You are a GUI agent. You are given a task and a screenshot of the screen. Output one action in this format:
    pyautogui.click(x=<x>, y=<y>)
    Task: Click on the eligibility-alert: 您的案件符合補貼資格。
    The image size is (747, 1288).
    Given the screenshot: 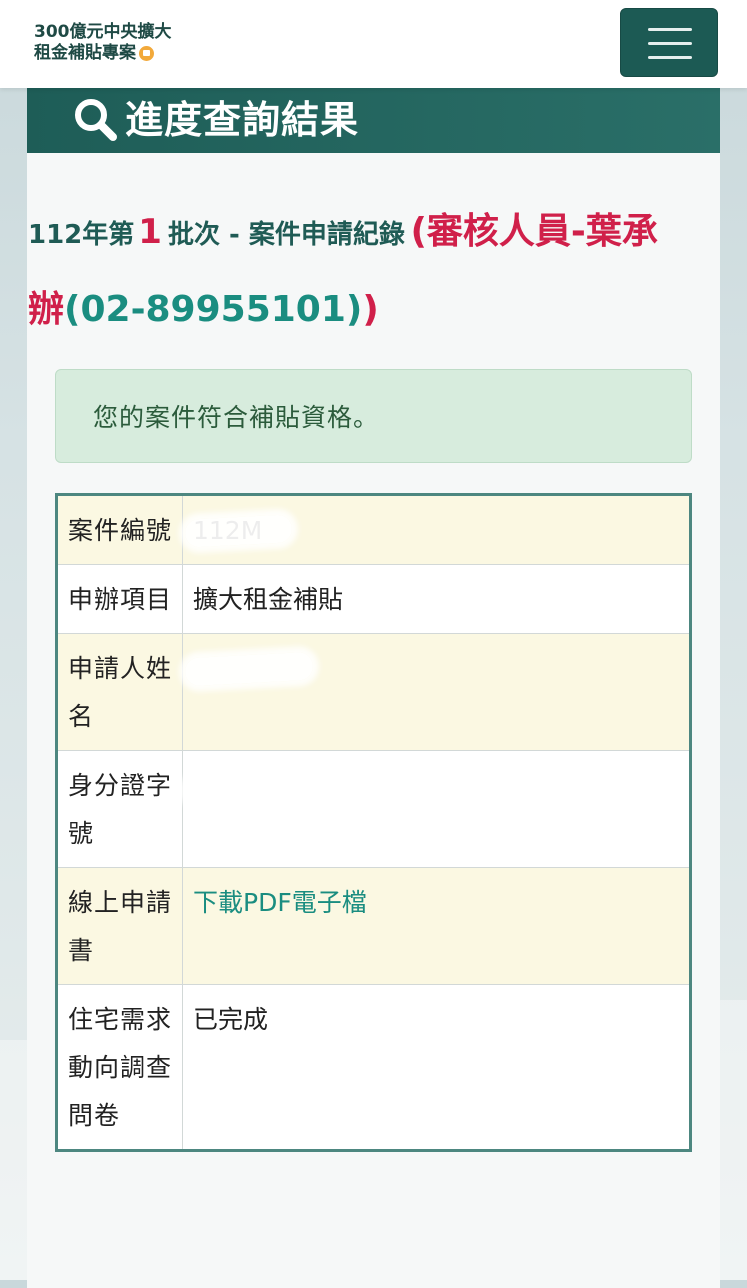 What is the action you would take?
    pyautogui.click(x=373, y=416)
    